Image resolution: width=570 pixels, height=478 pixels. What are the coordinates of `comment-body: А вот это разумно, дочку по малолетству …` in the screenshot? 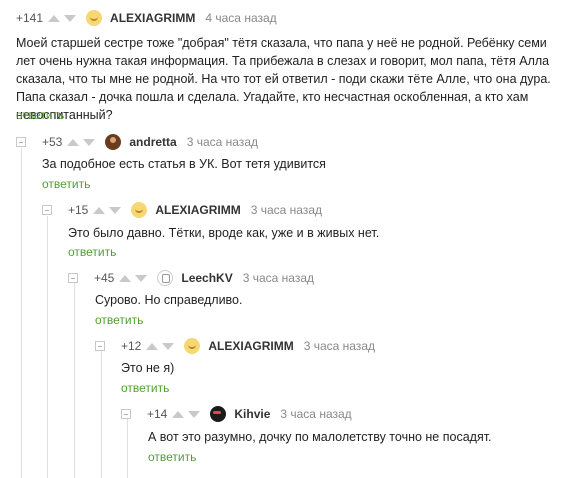 It's located at (320, 437).